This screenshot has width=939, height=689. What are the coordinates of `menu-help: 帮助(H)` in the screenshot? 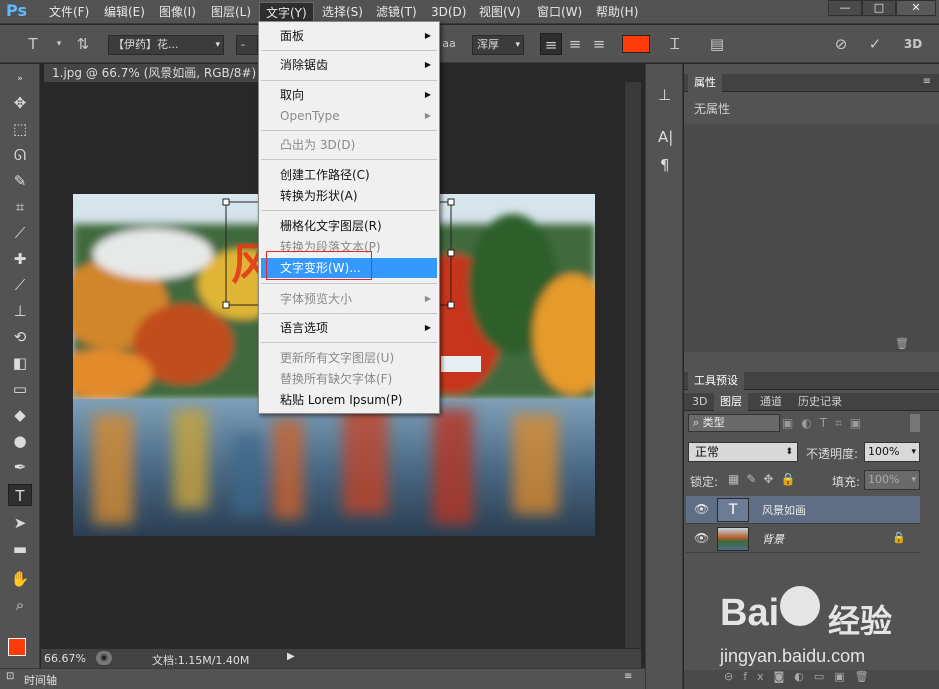 It's located at (617, 12).